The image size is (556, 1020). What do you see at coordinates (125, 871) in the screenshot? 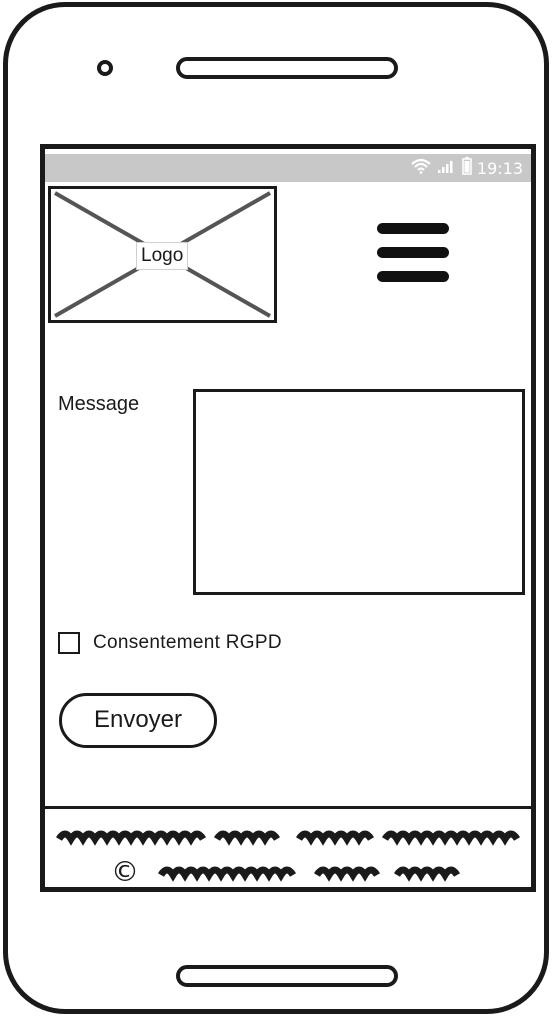
I see `copyright-icon: ©` at bounding box center [125, 871].